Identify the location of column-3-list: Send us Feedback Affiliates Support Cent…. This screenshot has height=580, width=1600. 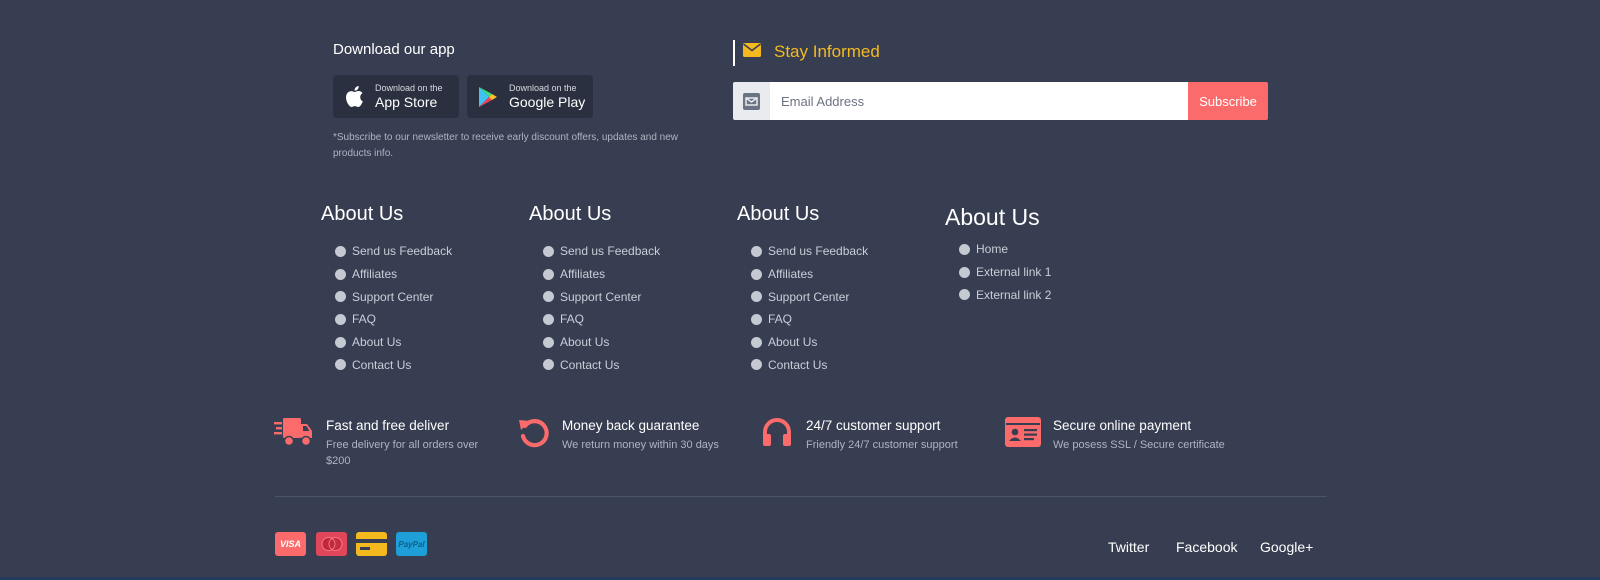
(809, 308).